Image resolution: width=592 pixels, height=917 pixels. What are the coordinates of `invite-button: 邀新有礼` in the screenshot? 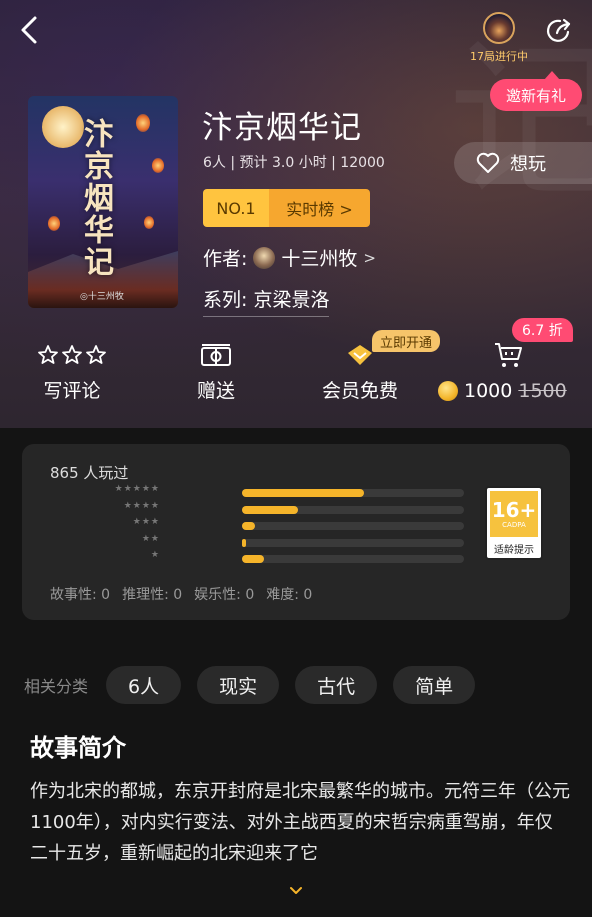 It's located at (536, 91).